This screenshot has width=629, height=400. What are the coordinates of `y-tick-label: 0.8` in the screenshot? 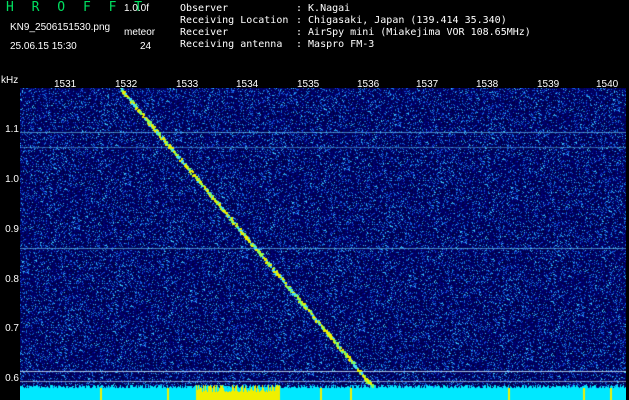 It's located at (12, 279).